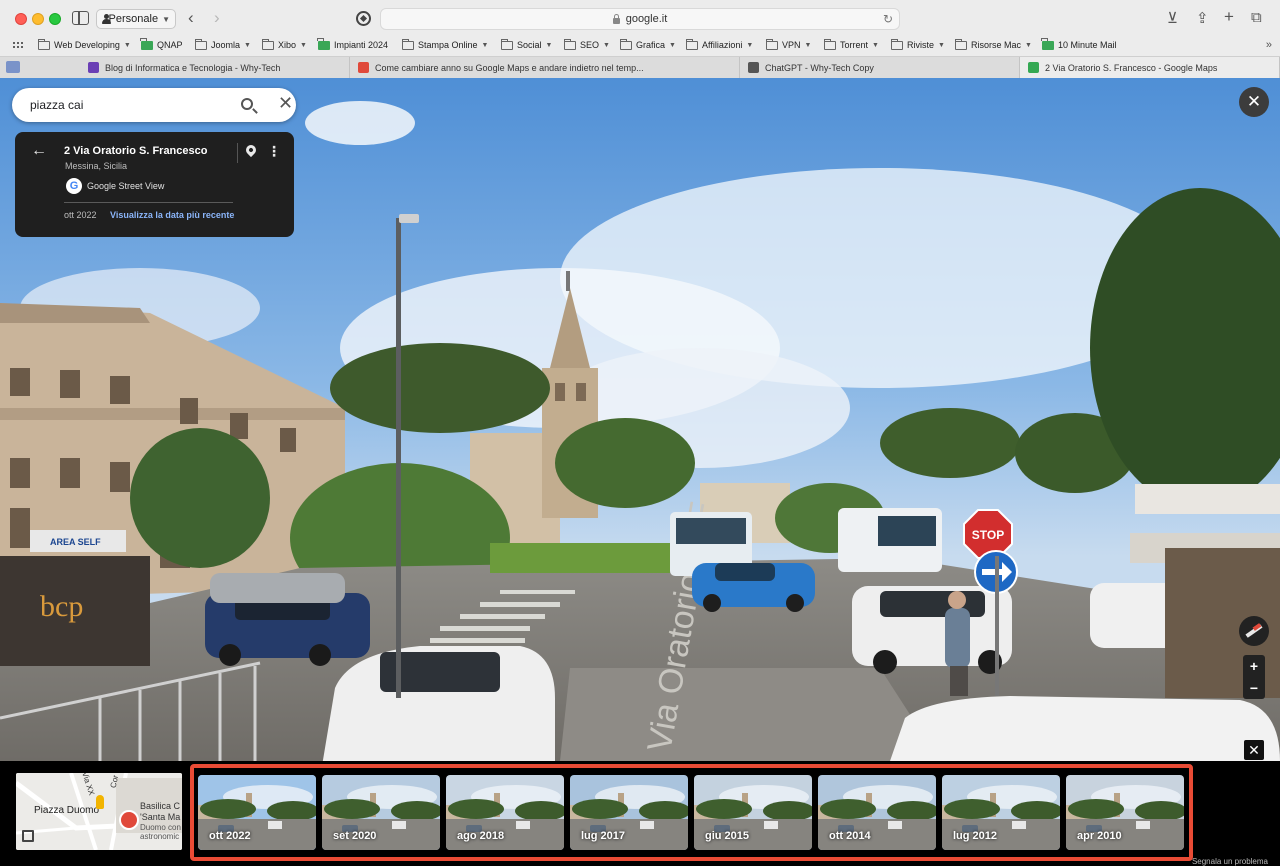  I want to click on timeline-thumbnail: lug 2017, so click(629, 812).